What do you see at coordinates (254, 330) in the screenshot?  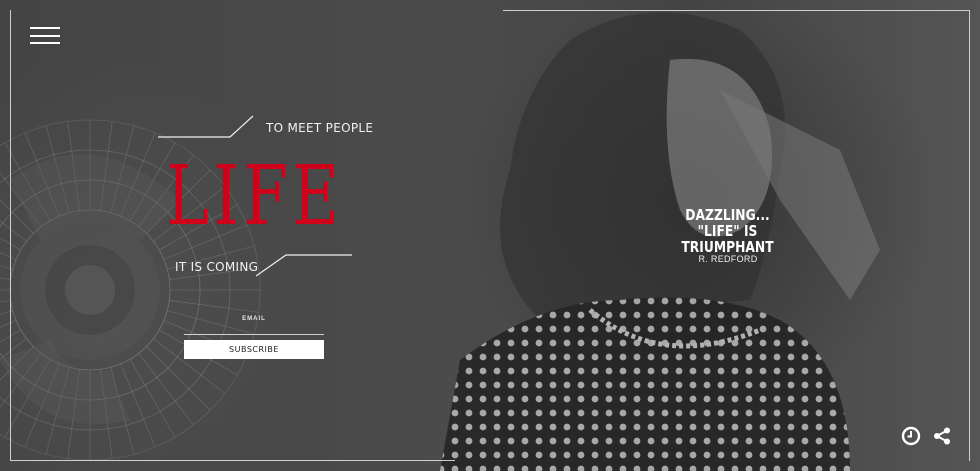 I see `email-field` at bounding box center [254, 330].